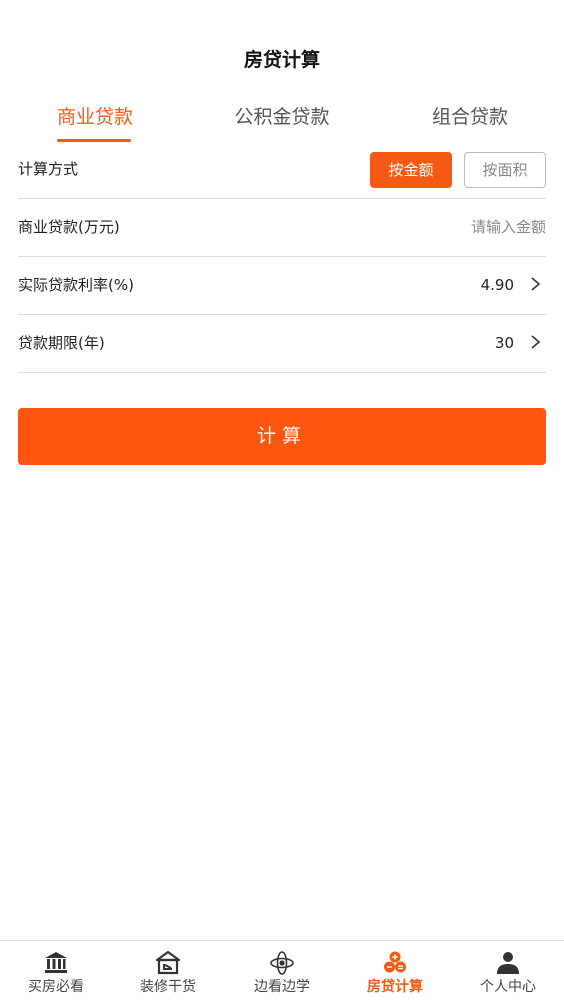  Describe the element at coordinates (168, 987) in the screenshot. I see `tabbar-label: 装修干货` at that location.